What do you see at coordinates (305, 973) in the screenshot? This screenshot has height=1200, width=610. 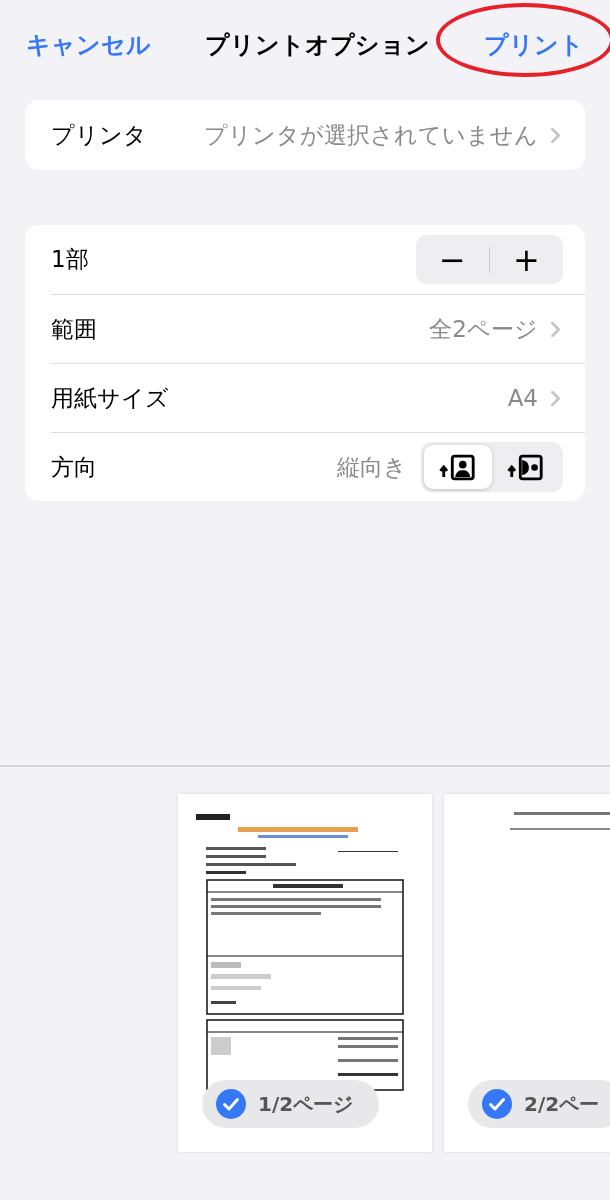 I see `page-thumbnail: 1/2ページ` at bounding box center [305, 973].